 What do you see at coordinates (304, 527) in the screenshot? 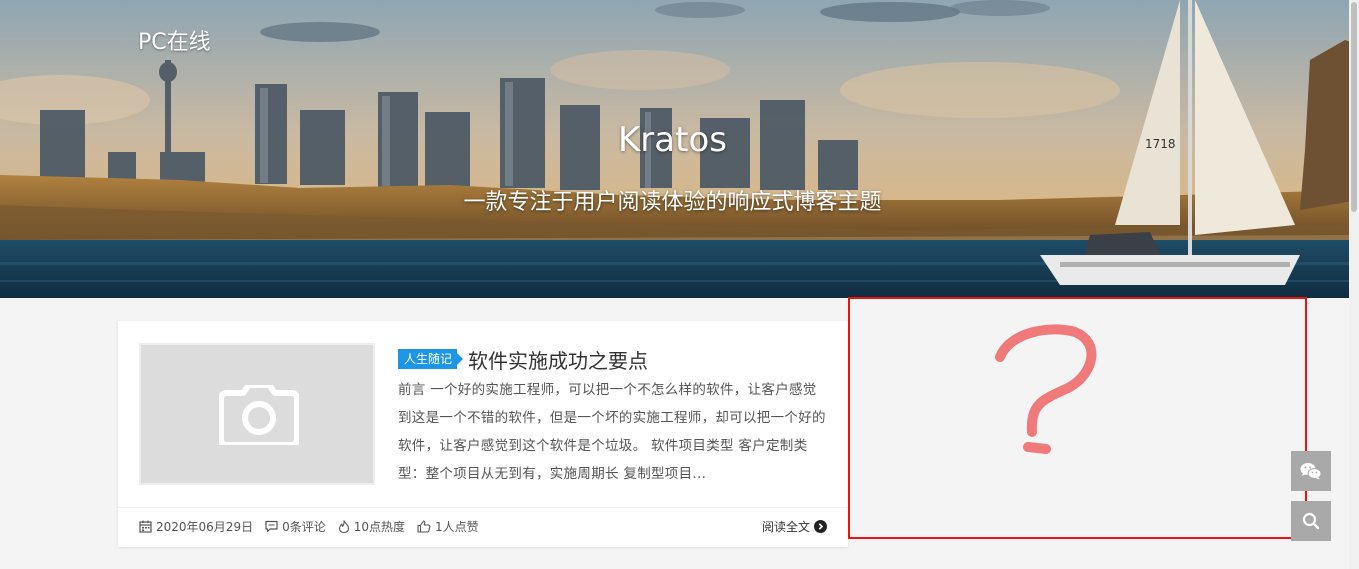
I see `meta-comments-text: 0条评论` at bounding box center [304, 527].